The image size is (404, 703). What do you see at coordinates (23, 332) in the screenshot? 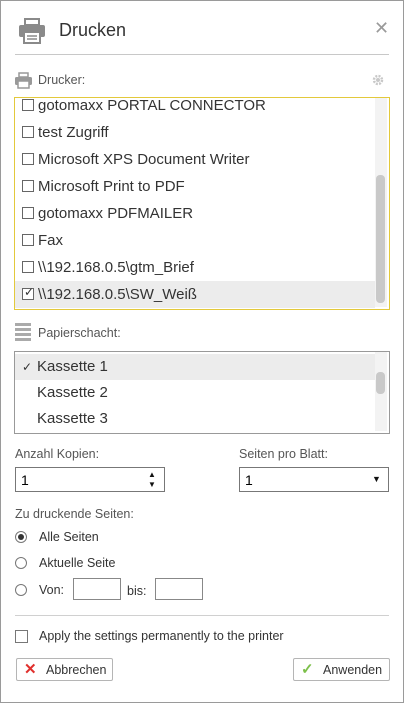
I see `paper-stack-icon` at bounding box center [23, 332].